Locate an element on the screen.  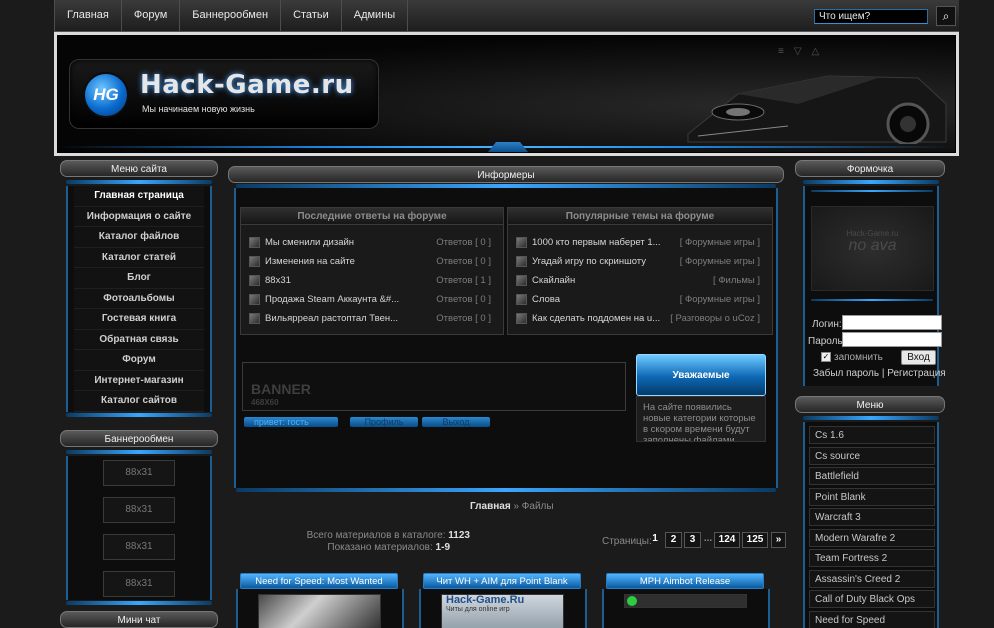
file-title: MPH Aimbot Release is located at coordinates (685, 581).